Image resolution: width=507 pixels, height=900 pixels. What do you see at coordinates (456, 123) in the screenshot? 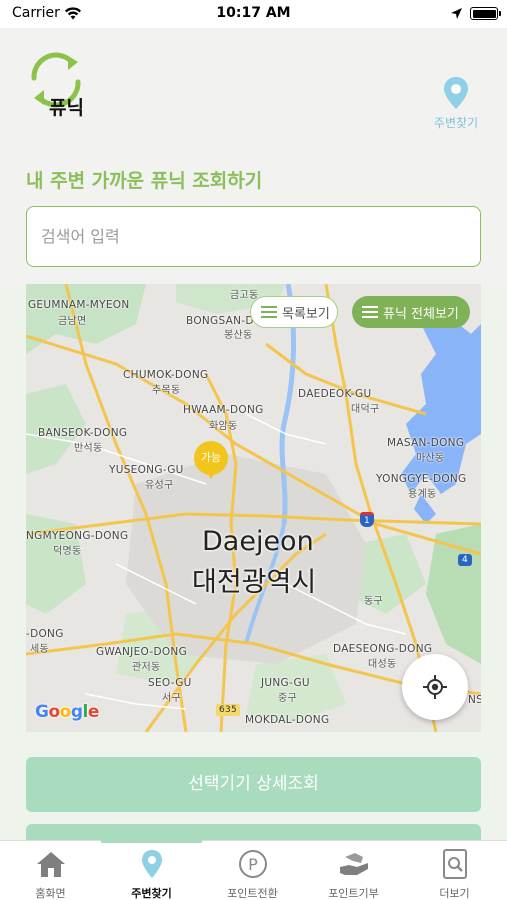
I see `nearby-find-label: 주변찾기` at bounding box center [456, 123].